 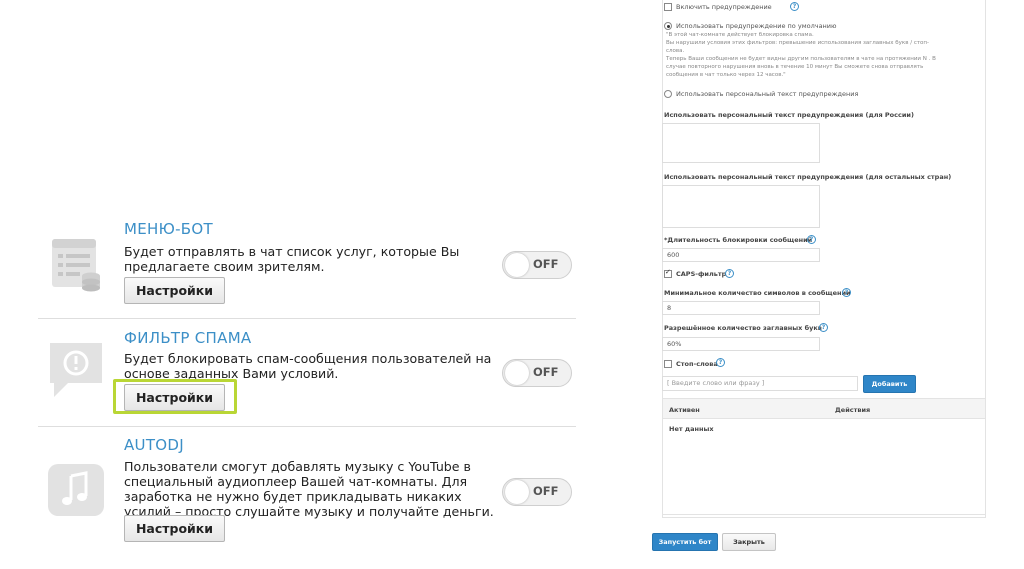 What do you see at coordinates (668, 26) in the screenshot?
I see `default-warning-radio` at bounding box center [668, 26].